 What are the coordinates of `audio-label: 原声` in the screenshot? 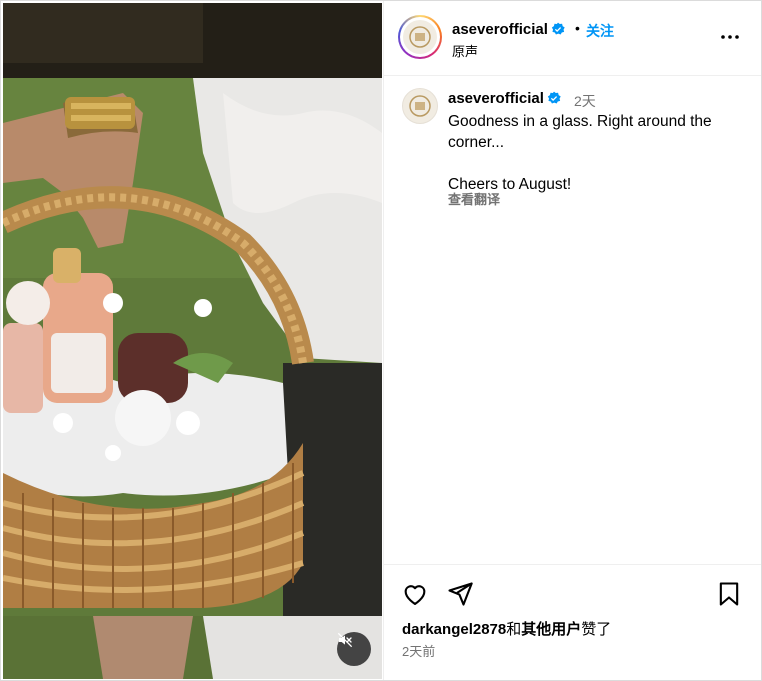 It's located at (465, 50).